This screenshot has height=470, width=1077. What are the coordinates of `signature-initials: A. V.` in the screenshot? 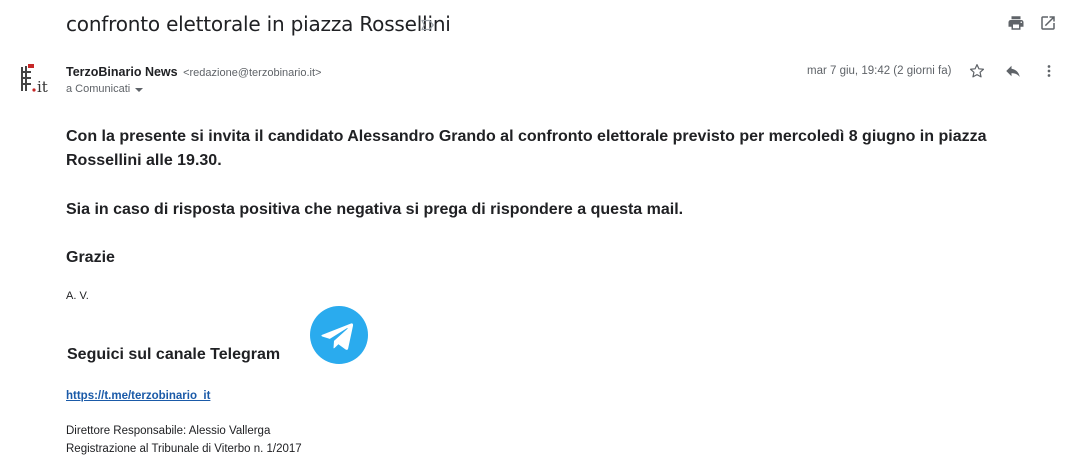 It's located at (77, 296).